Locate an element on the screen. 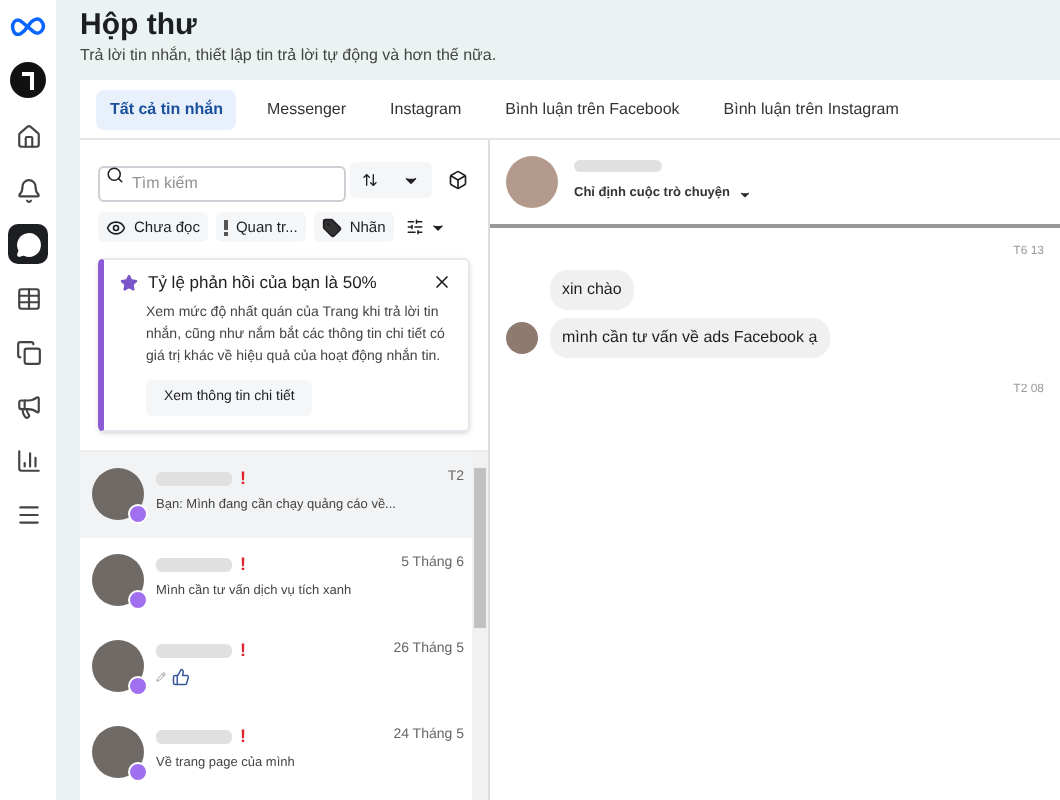 The image size is (1060, 800). table-icon is located at coordinates (28, 298).